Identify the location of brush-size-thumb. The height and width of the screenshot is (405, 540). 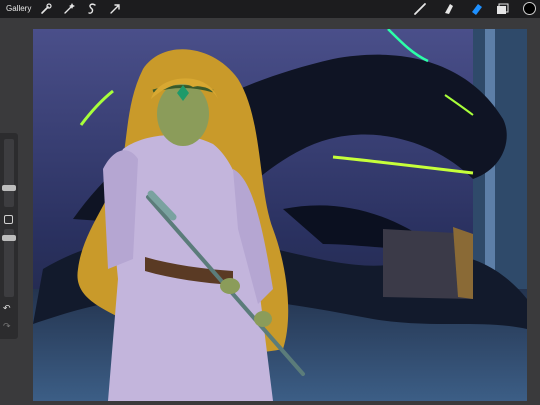
(9, 188).